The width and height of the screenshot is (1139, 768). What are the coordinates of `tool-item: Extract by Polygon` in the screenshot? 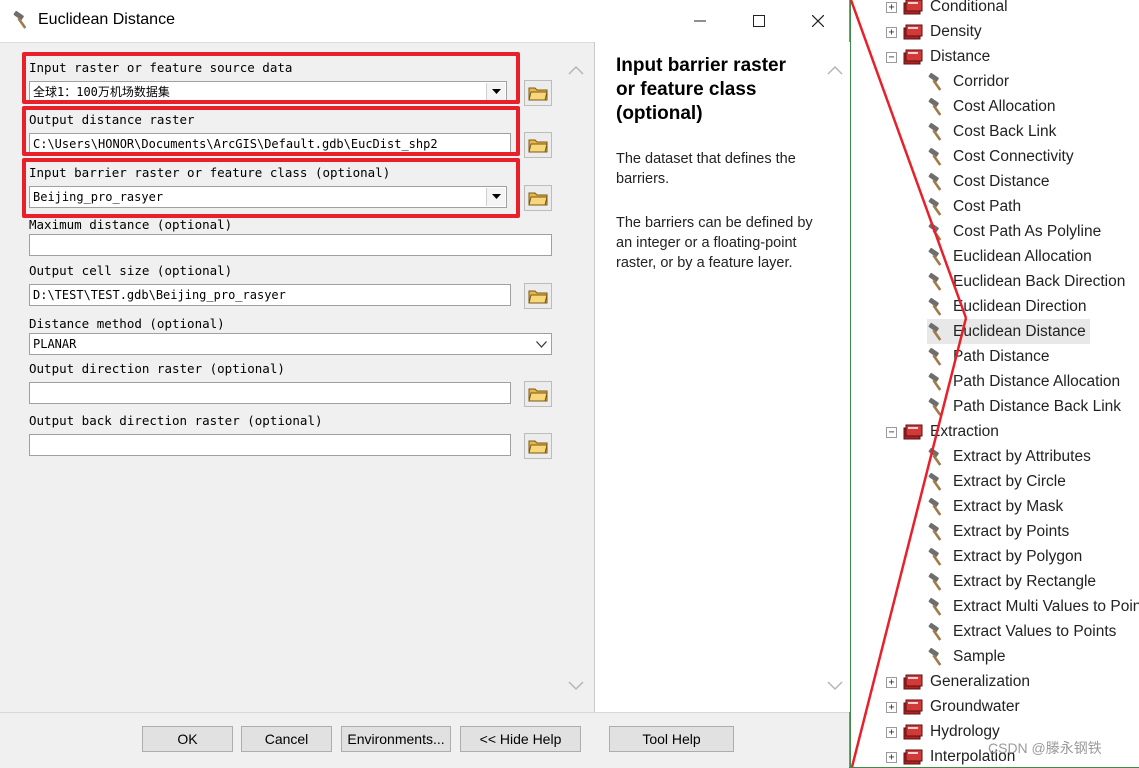 It's located at (1004, 556).